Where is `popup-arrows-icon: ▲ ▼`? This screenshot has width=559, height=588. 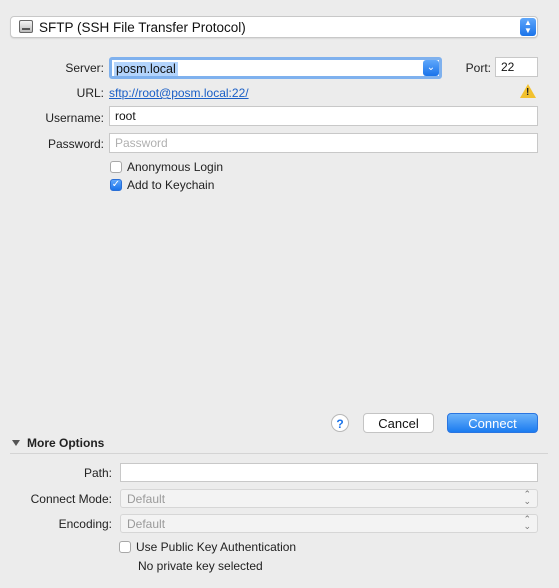 popup-arrows-icon: ▲ ▼ is located at coordinates (528, 27).